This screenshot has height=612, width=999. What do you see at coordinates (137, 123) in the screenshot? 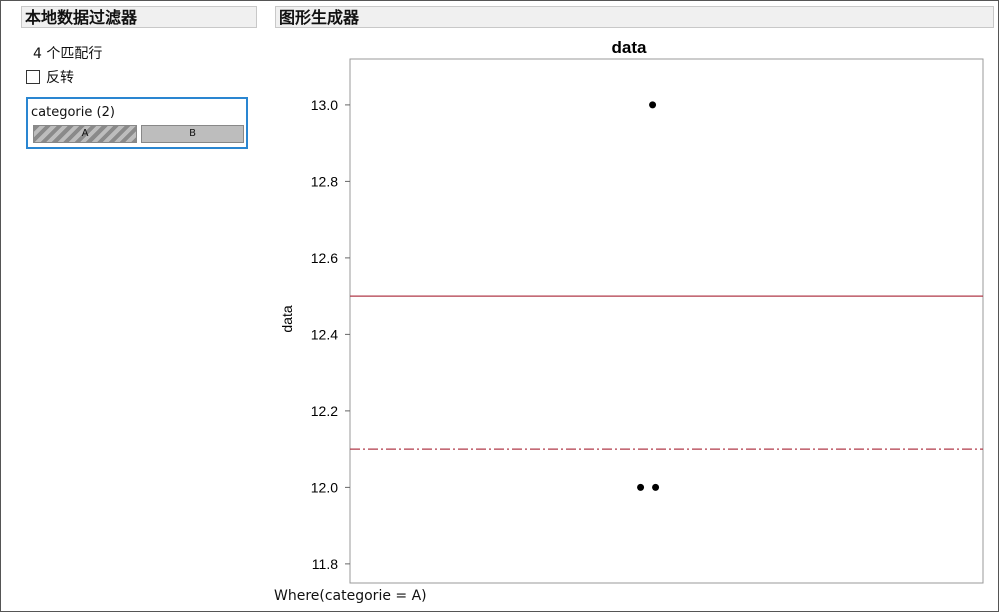
I see `categorie-filter: categorie (2) A B` at bounding box center [137, 123].